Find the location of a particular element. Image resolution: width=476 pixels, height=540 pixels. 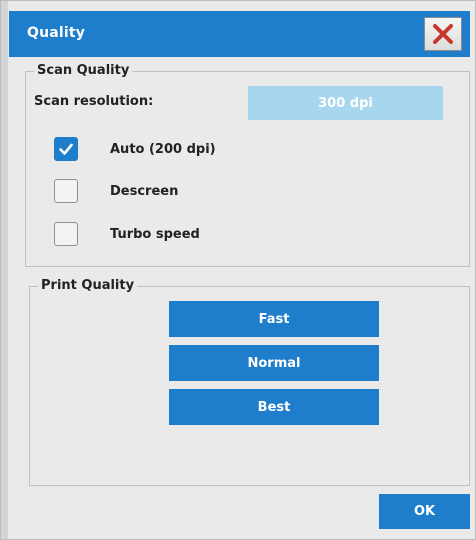

turbo-speed-option: Turbo speed is located at coordinates (127, 234).